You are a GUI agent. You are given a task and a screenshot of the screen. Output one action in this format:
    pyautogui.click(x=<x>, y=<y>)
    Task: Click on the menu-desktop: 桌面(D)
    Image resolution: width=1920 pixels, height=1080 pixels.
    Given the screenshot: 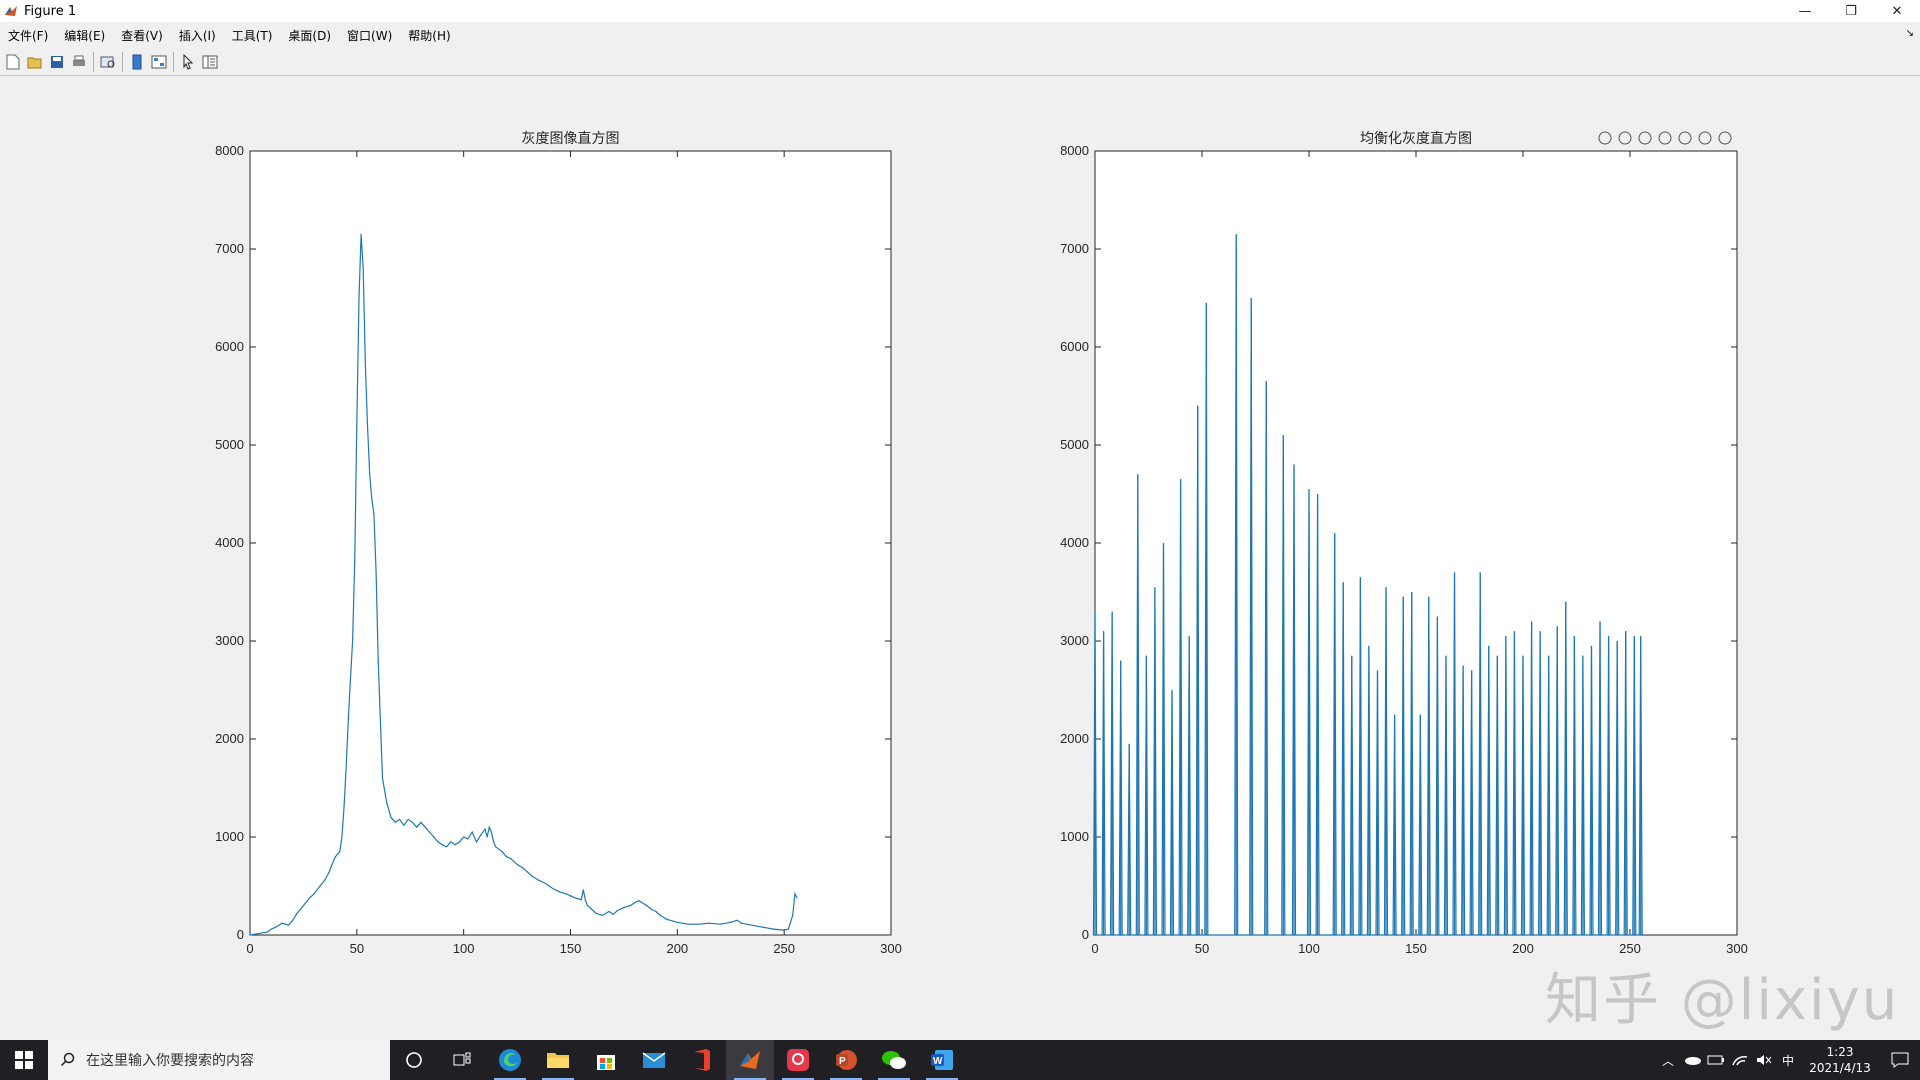 What is the action you would take?
    pyautogui.click(x=309, y=35)
    